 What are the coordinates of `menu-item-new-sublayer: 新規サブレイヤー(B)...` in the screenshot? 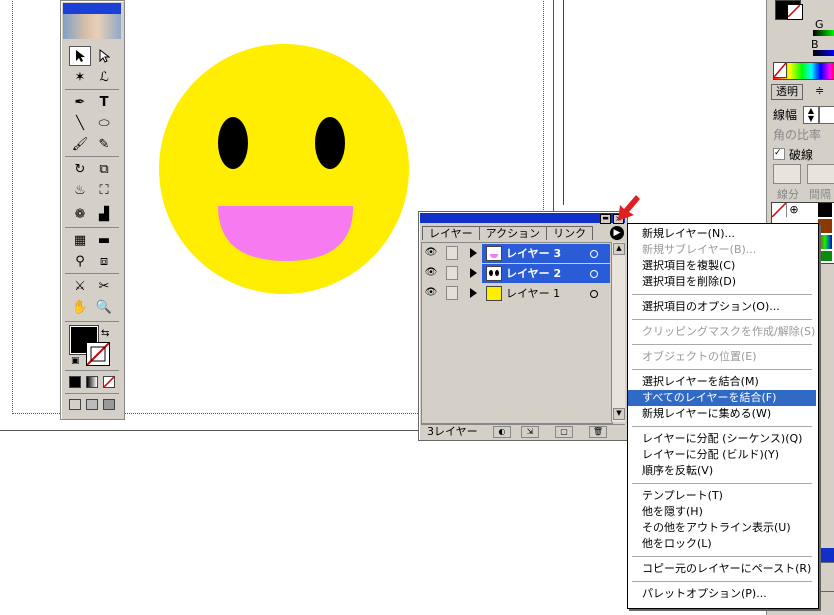 It's located at (722, 250).